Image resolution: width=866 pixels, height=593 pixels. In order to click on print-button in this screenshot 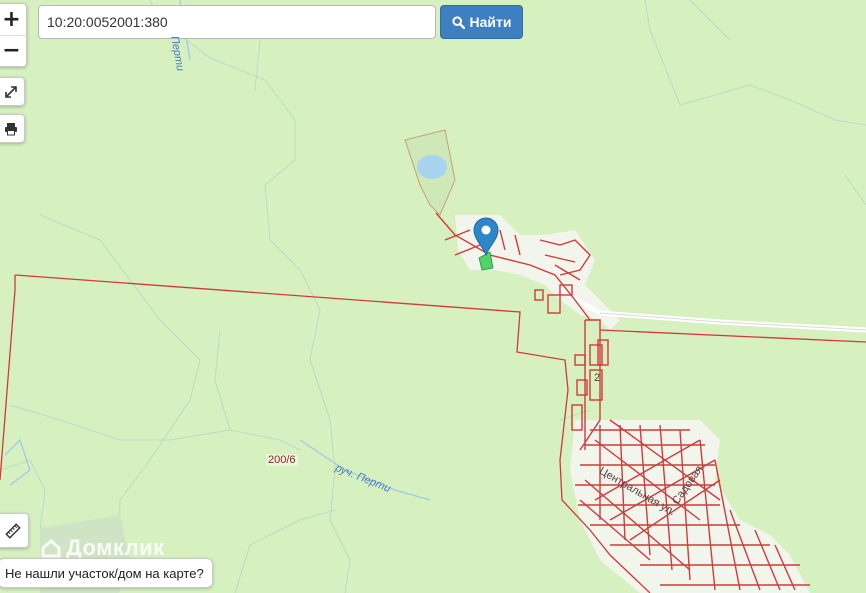, I will do `click(12, 128)`.